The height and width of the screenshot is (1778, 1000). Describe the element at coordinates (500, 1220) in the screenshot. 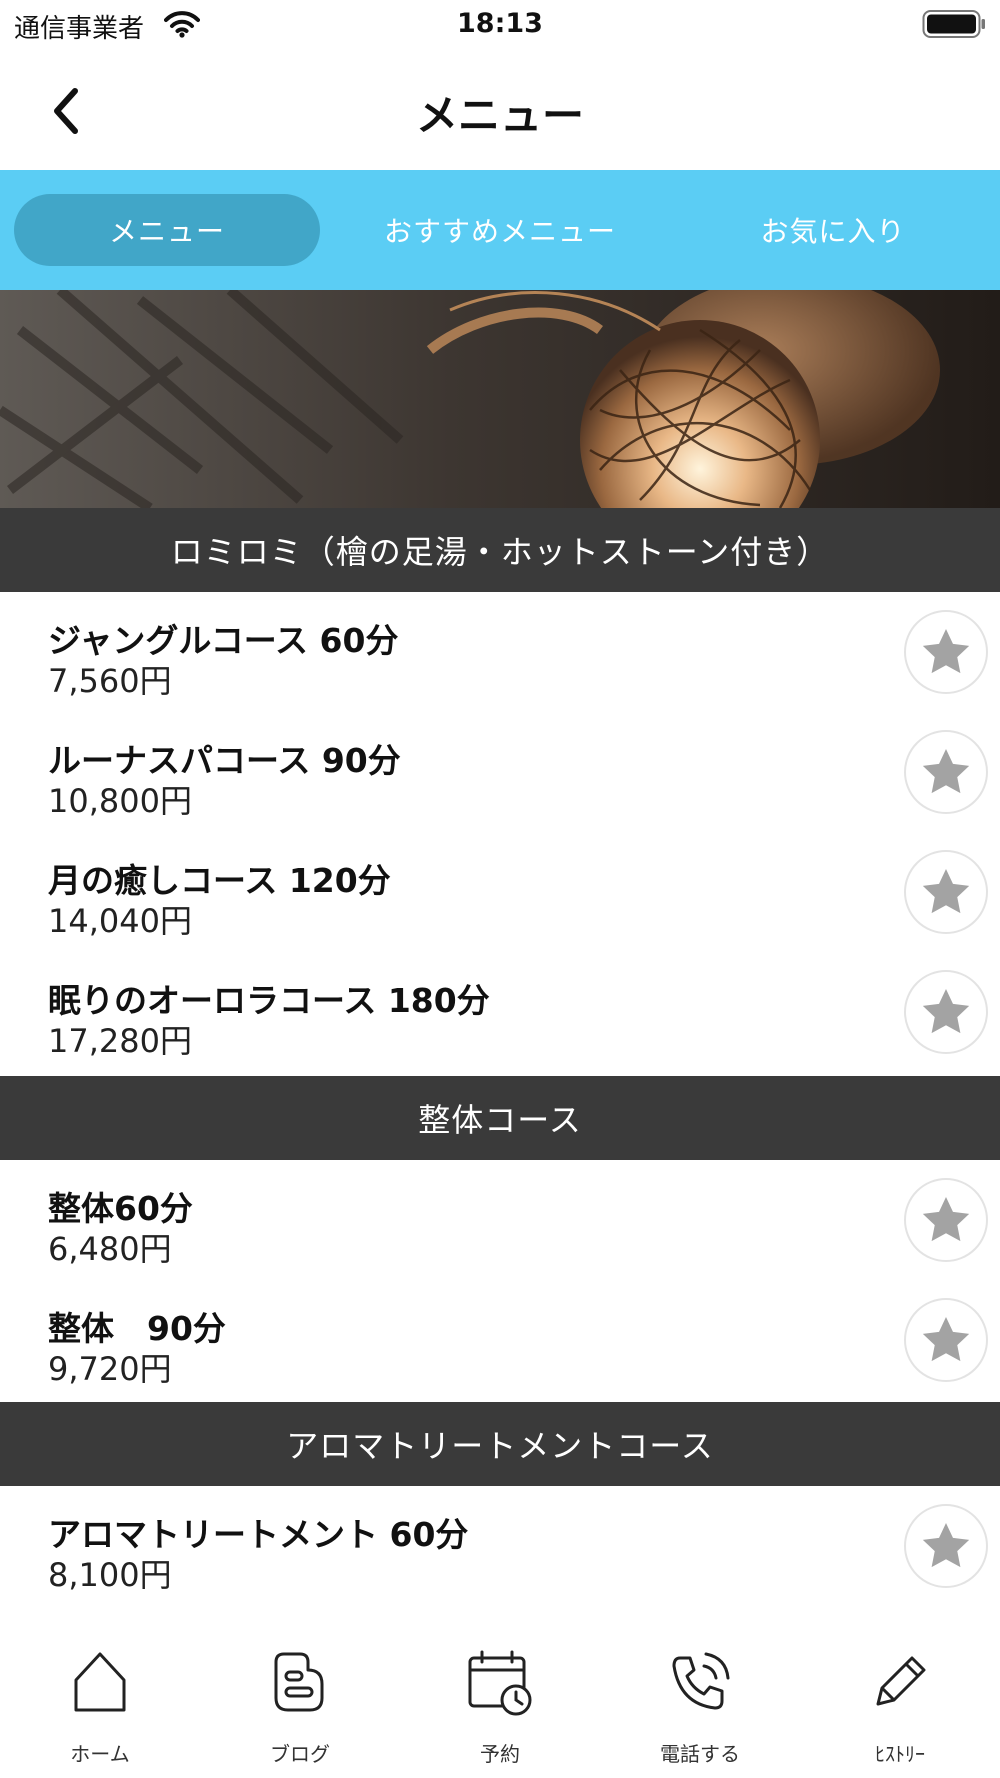

I see `list-item: 整体60分 6,480円` at that location.